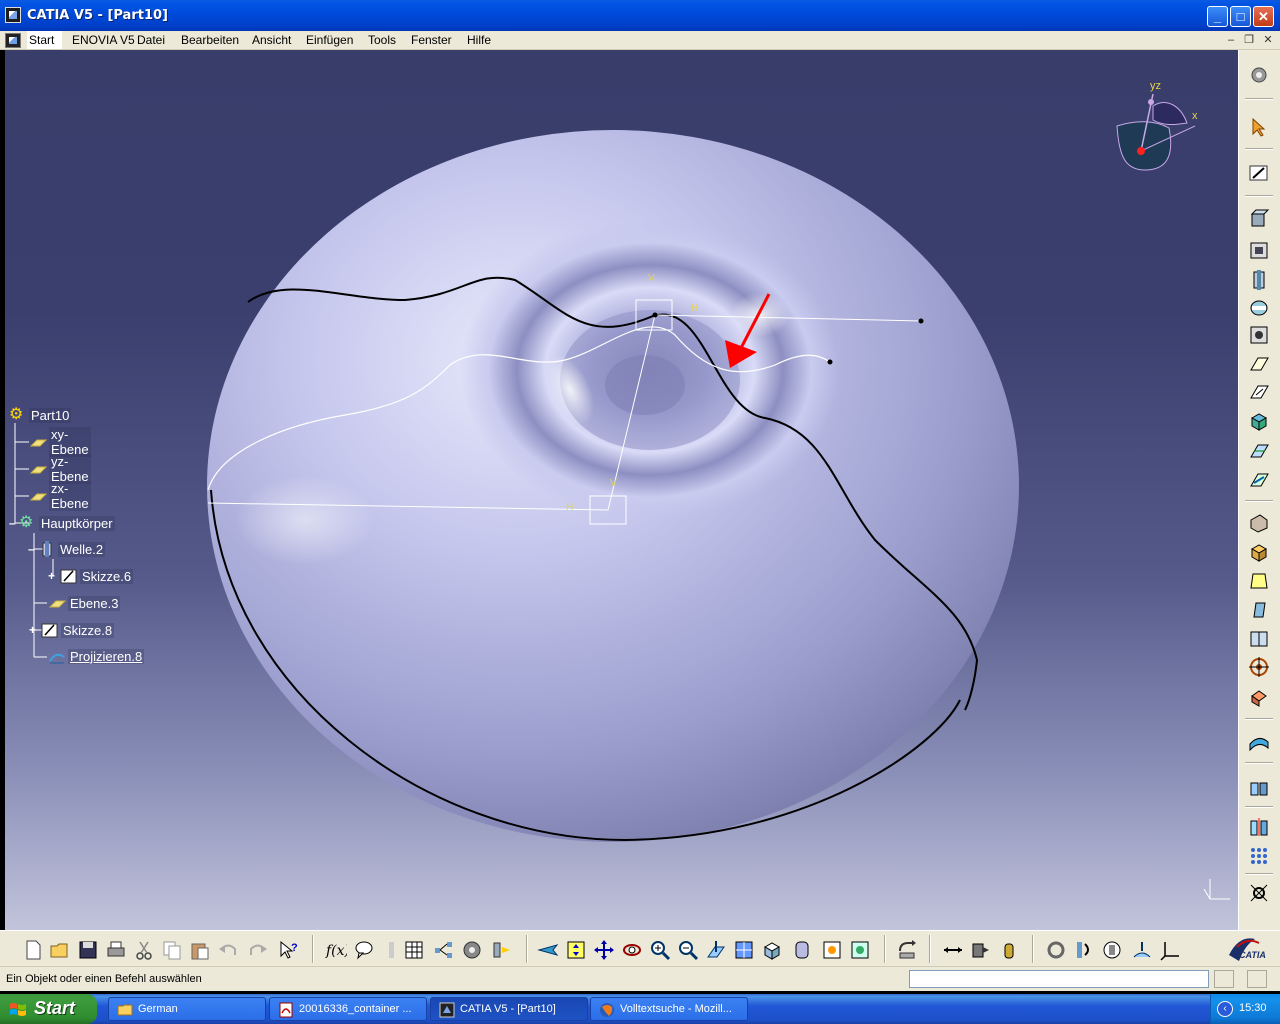 This screenshot has width=1280, height=1024. Describe the element at coordinates (329, 40) in the screenshot. I see `menu-einfuegen: Einfügen` at that location.